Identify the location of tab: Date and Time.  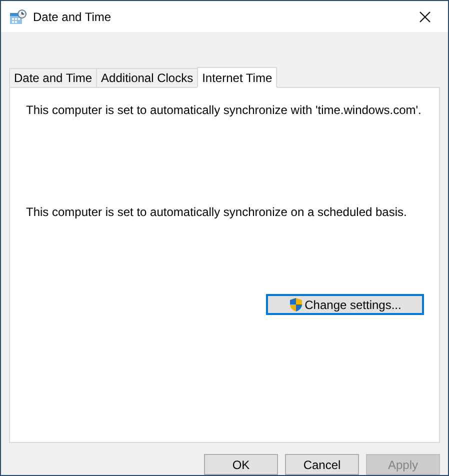
(53, 78).